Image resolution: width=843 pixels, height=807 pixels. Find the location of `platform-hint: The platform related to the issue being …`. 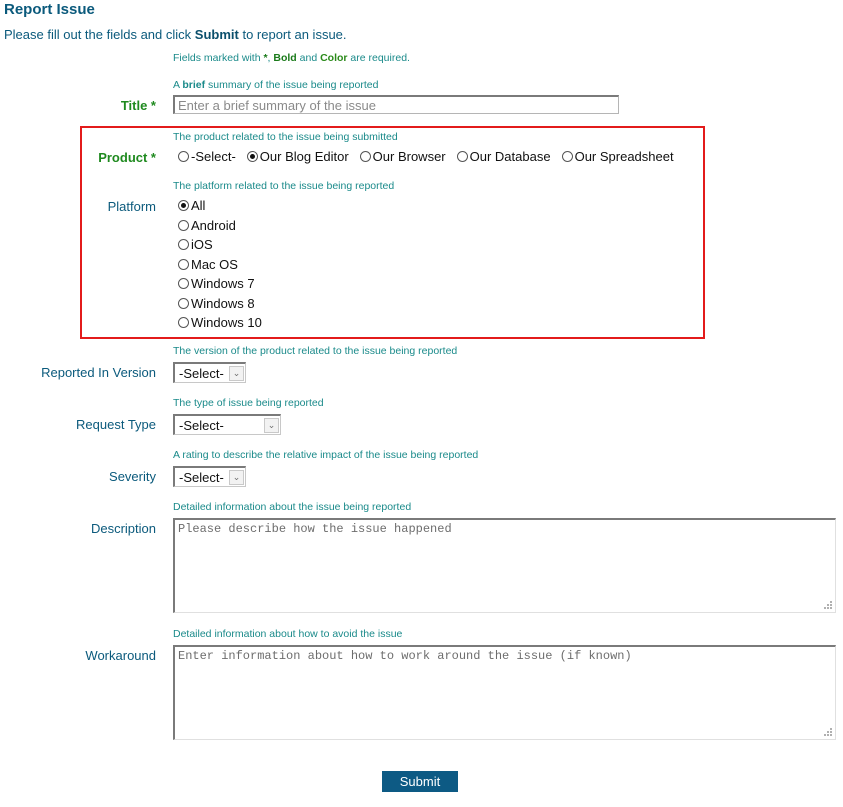

platform-hint: The platform related to the issue being … is located at coordinates (284, 186).